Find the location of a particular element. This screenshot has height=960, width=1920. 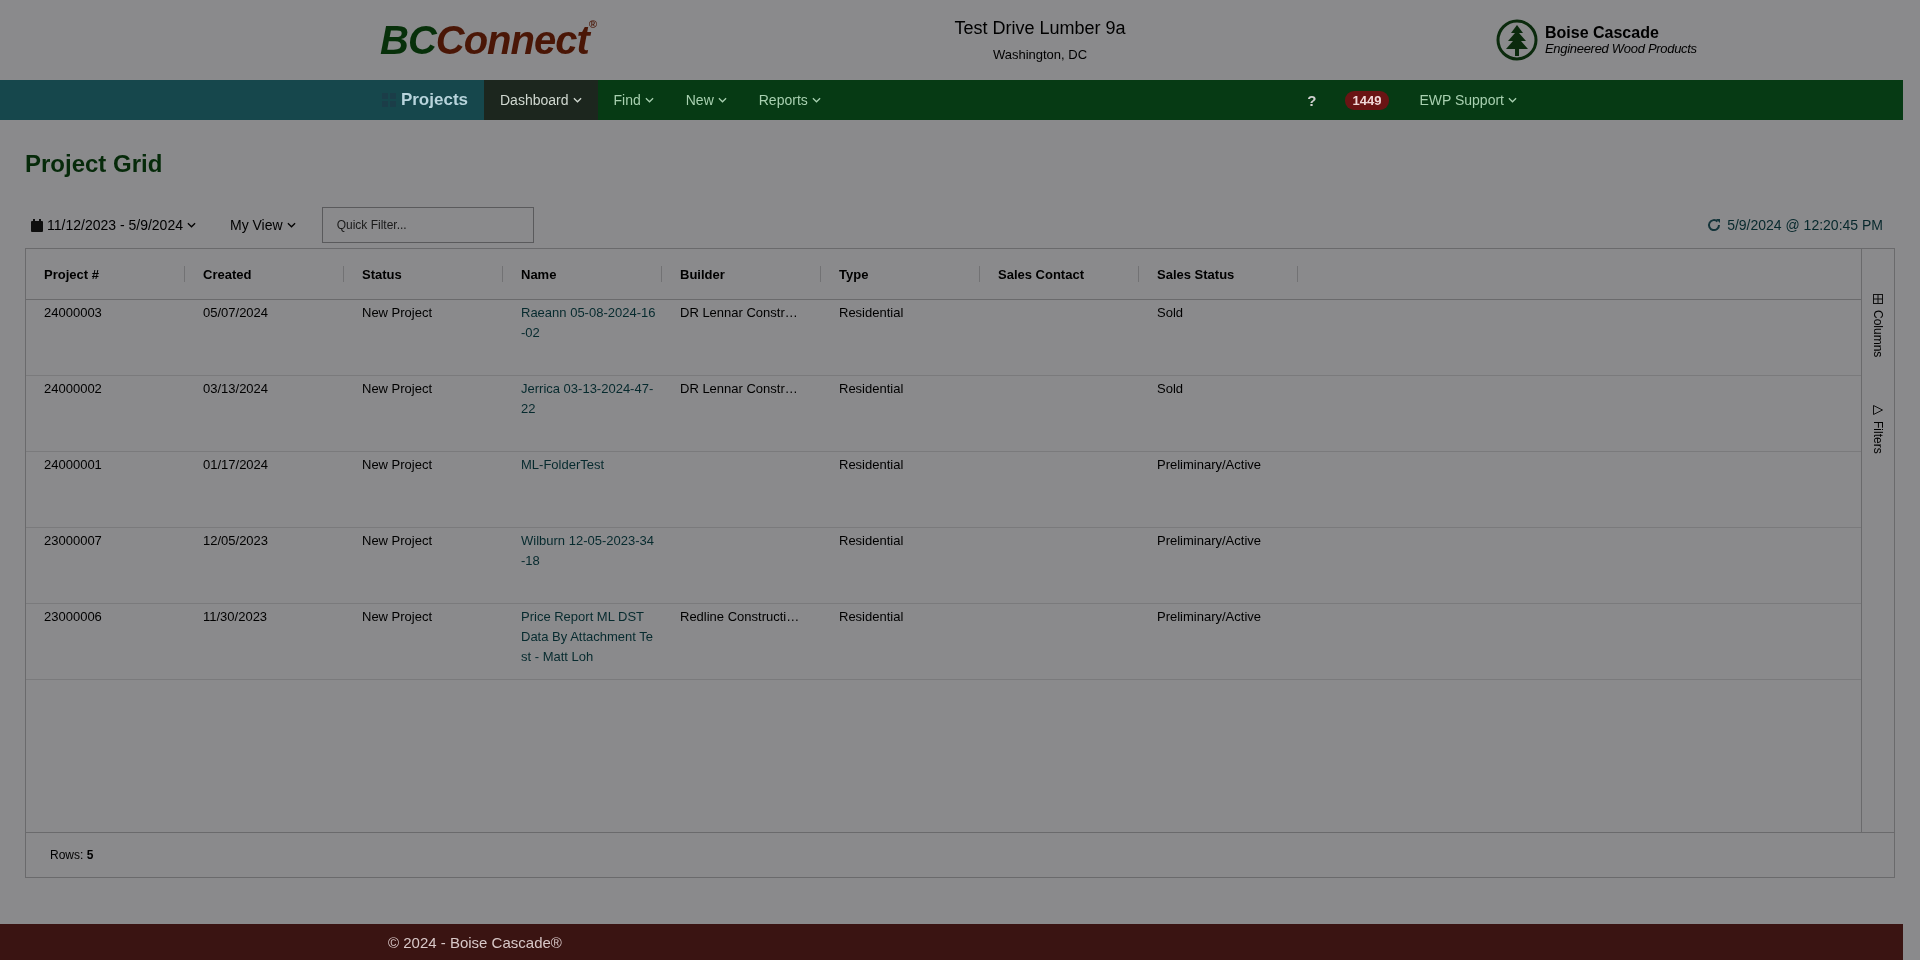

filter-icon is located at coordinates (1878, 410).